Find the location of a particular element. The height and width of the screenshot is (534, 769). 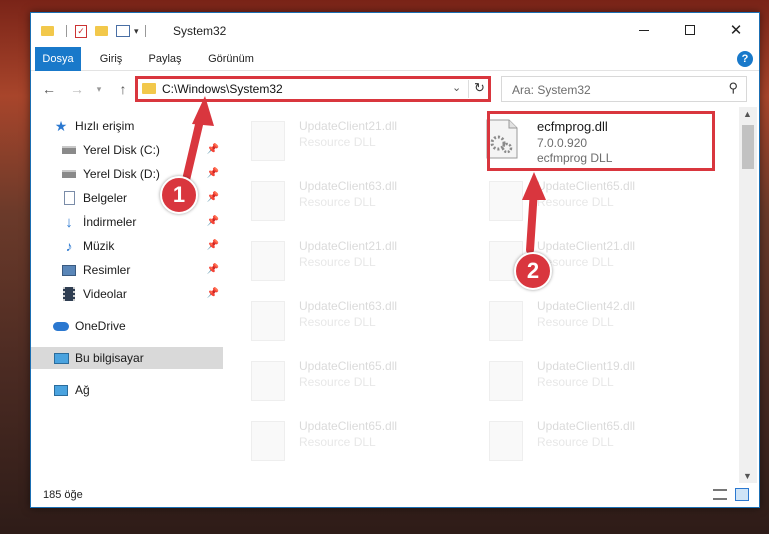

arrow-2-head is located at coordinates (534, 186).